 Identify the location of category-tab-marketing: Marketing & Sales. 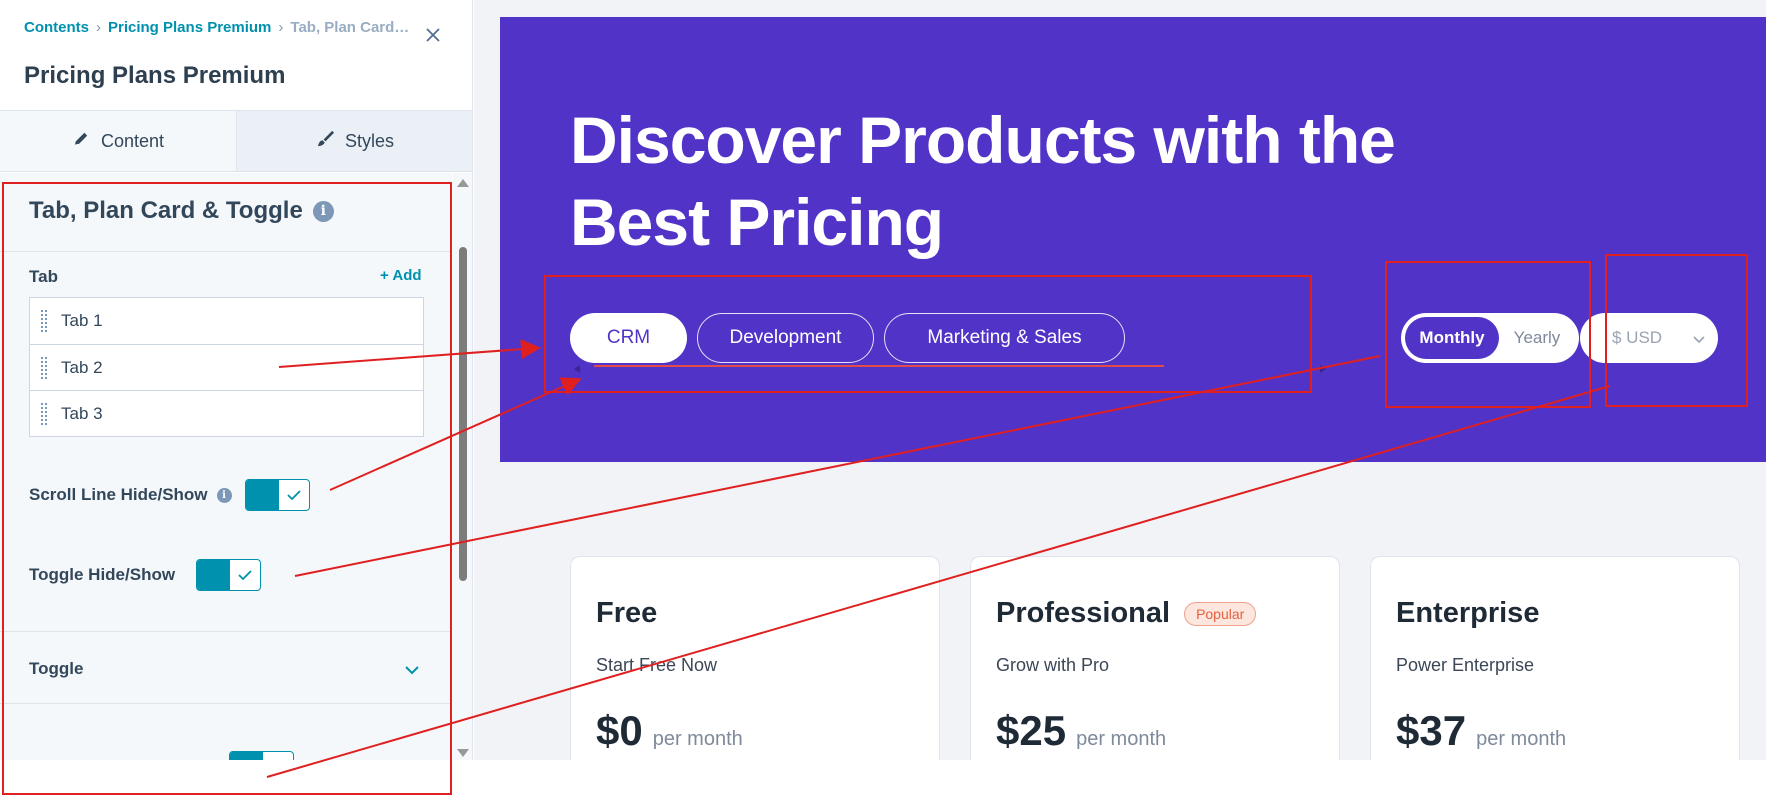
(1004, 338).